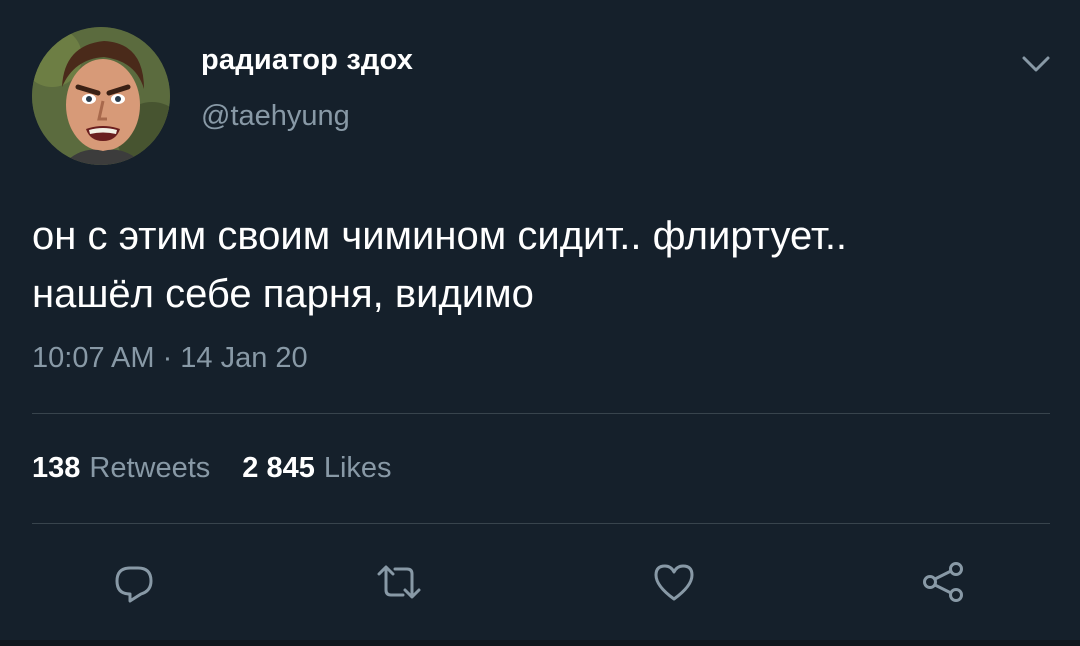 The width and height of the screenshot is (1080, 646). I want to click on like-button, so click(674, 582).